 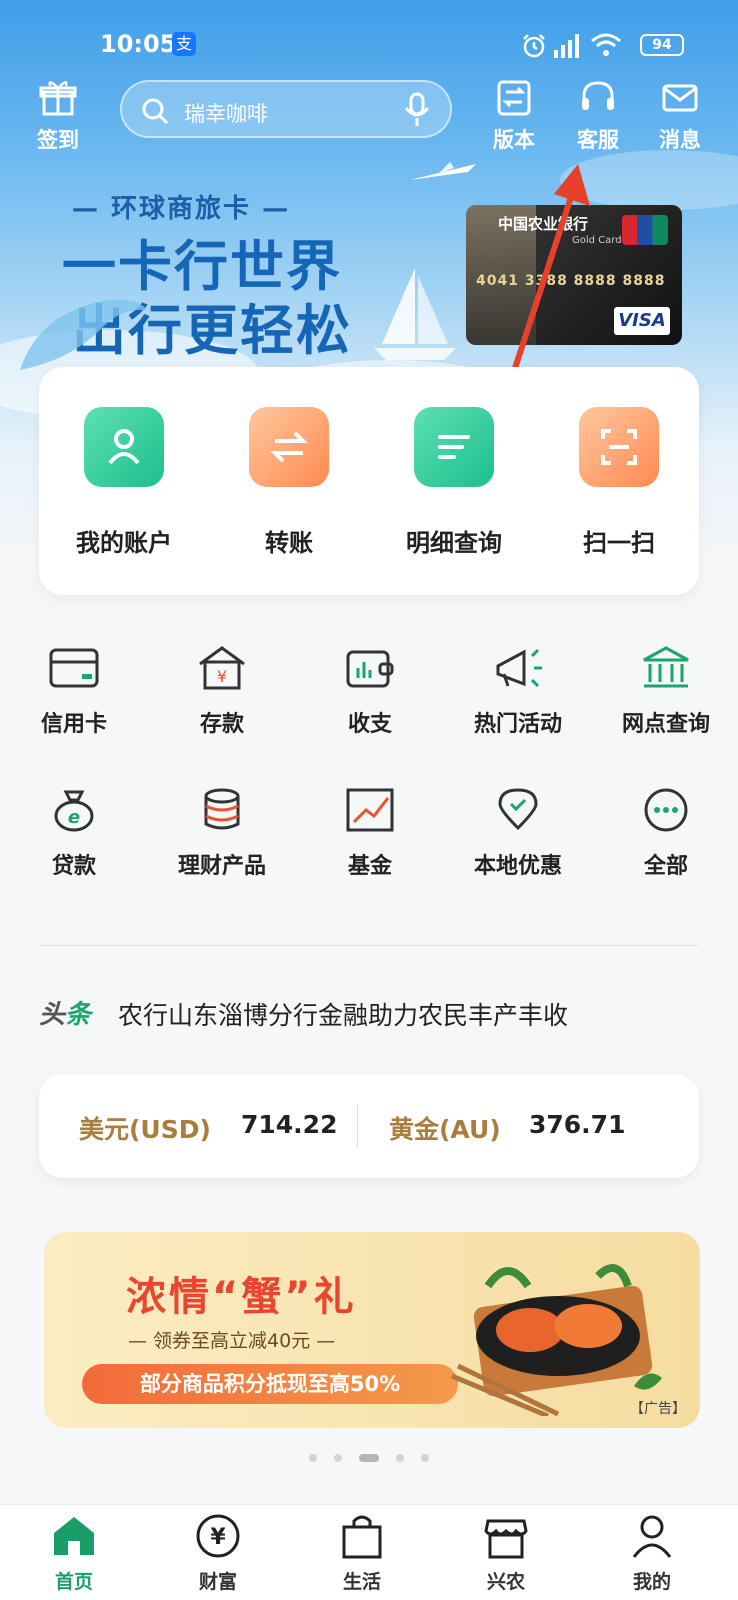 I want to click on credit-card-icon, so click(x=74, y=668).